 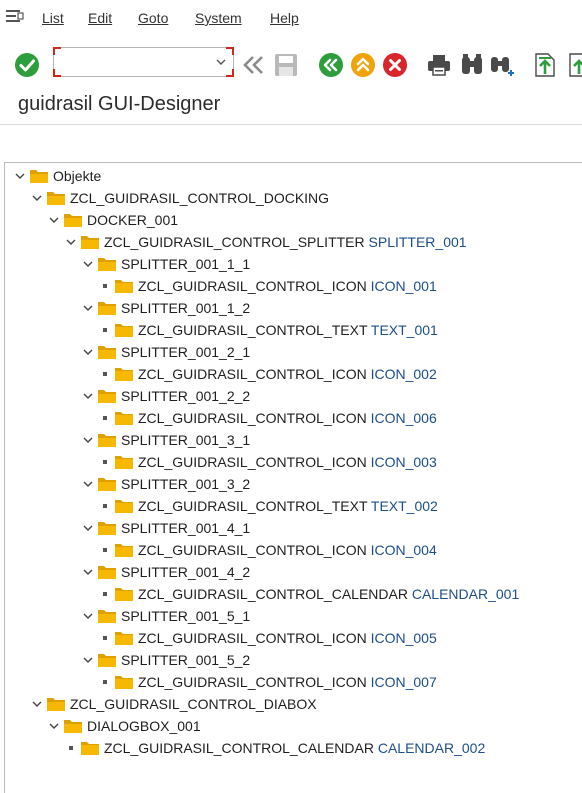 What do you see at coordinates (193, 704) in the screenshot?
I see `node-label: ZCL_GUIDRASIL_CONTROL_DIABOX` at bounding box center [193, 704].